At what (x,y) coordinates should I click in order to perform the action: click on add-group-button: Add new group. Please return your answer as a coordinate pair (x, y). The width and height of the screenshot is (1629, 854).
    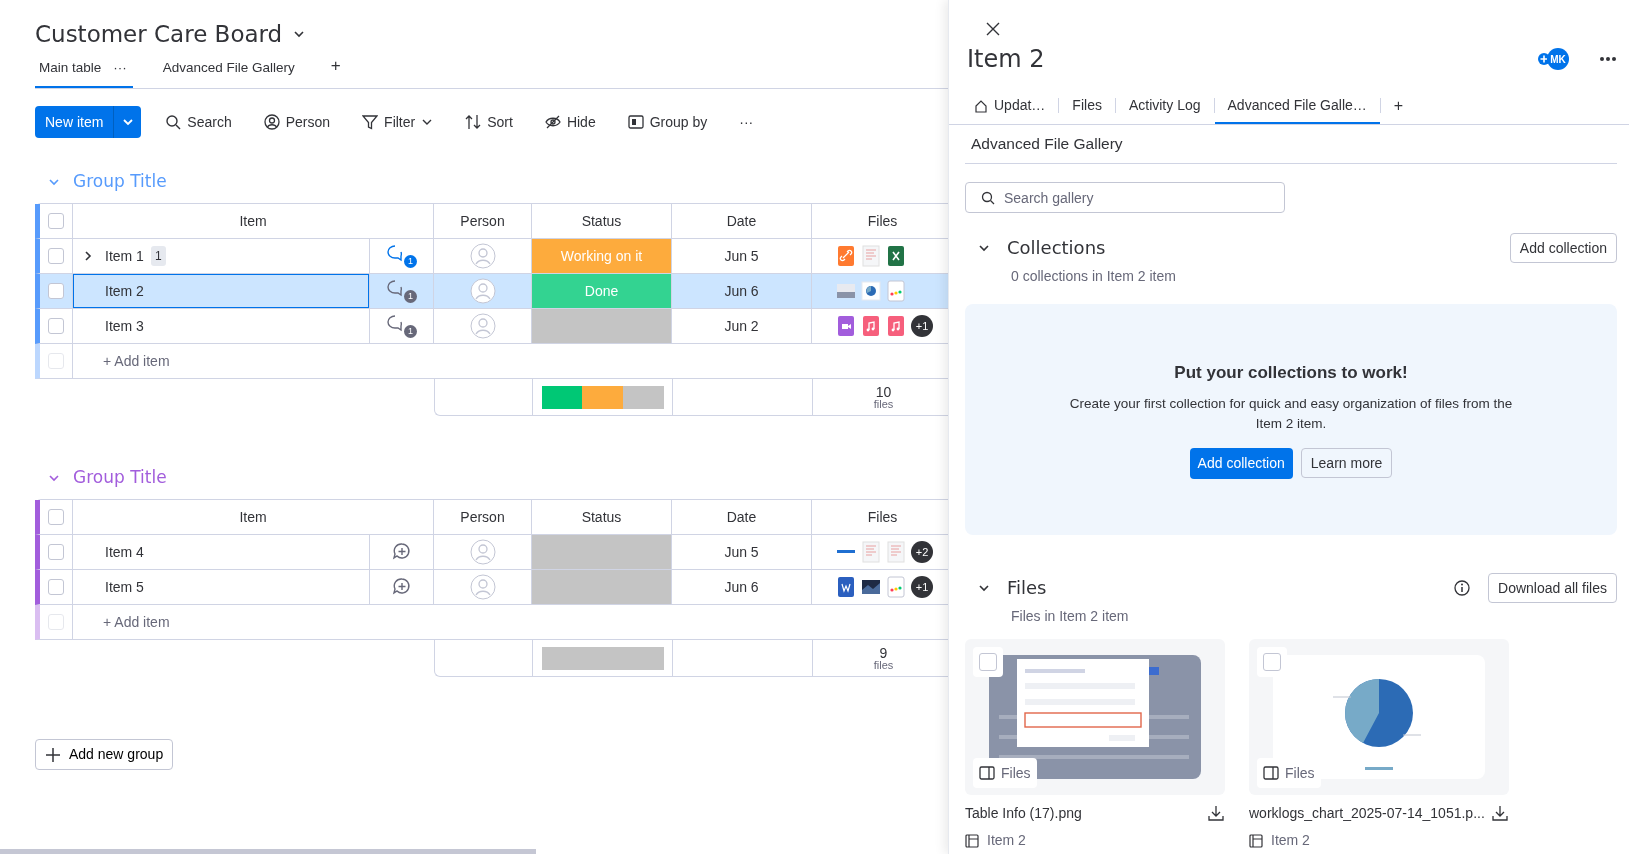
    Looking at the image, I should click on (104, 754).